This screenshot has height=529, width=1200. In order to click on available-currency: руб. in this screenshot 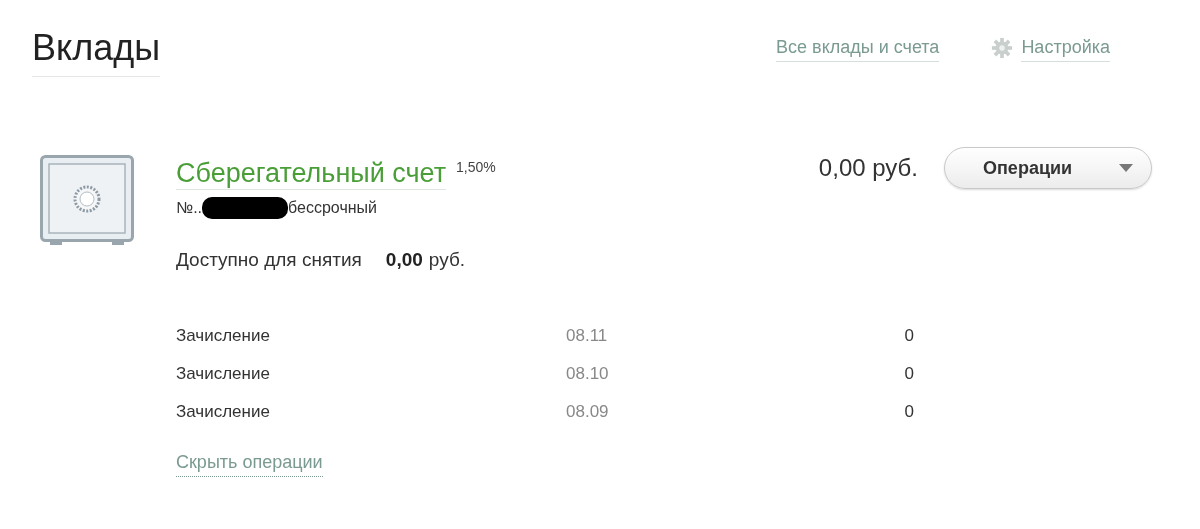, I will do `click(447, 260)`.